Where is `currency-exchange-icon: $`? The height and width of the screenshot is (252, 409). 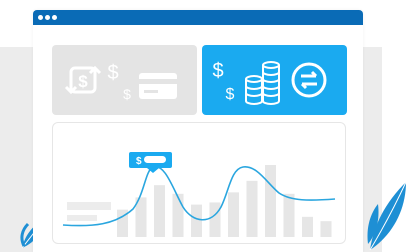
currency-exchange-icon: $ is located at coordinates (83, 80).